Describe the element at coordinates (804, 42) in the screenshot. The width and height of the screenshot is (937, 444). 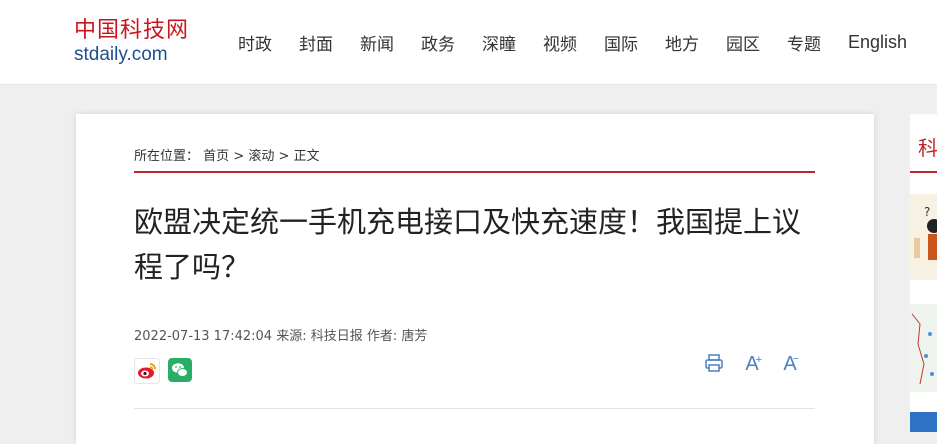
I see `nav-item-topics: 专题` at that location.